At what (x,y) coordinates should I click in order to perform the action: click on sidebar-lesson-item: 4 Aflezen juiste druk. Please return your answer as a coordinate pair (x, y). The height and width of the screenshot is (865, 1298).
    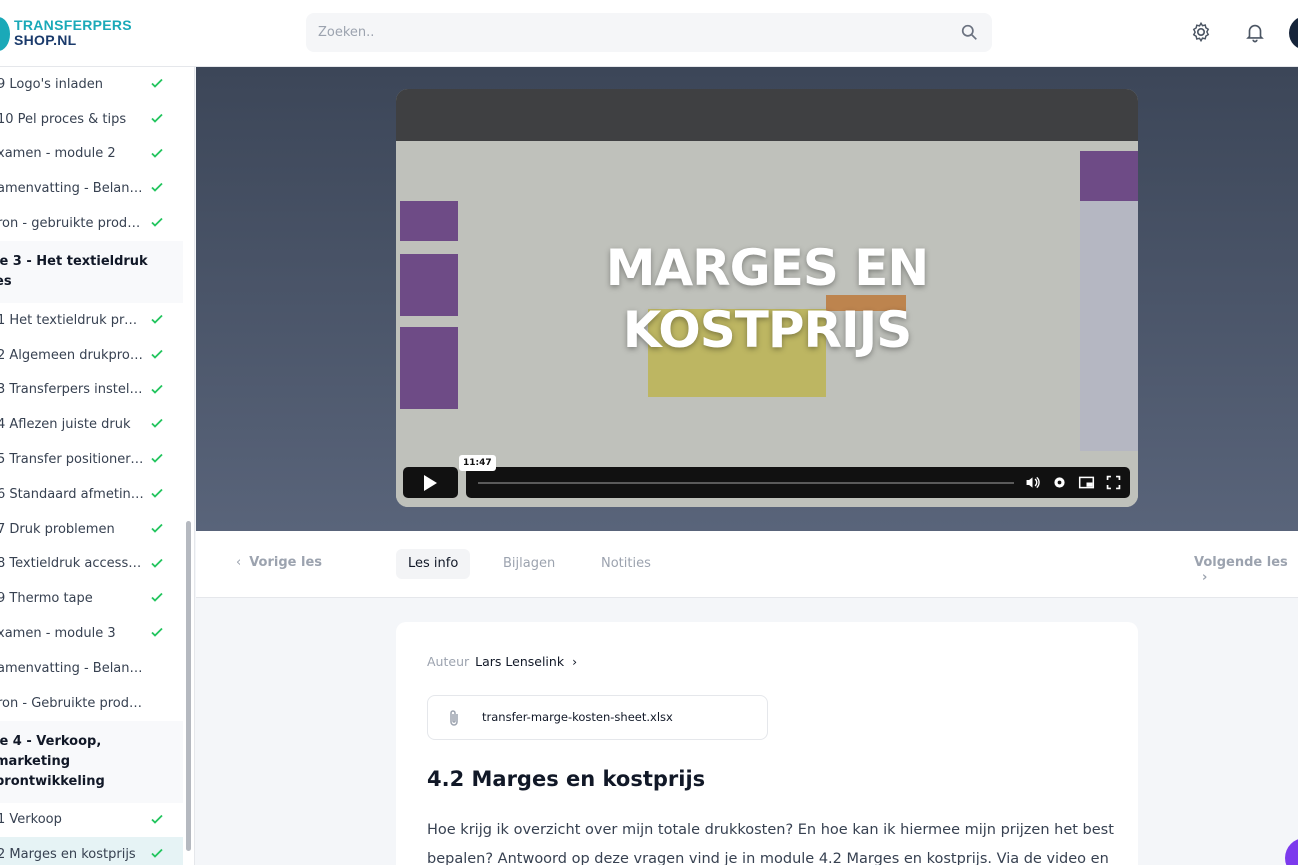
    Looking at the image, I should click on (91, 424).